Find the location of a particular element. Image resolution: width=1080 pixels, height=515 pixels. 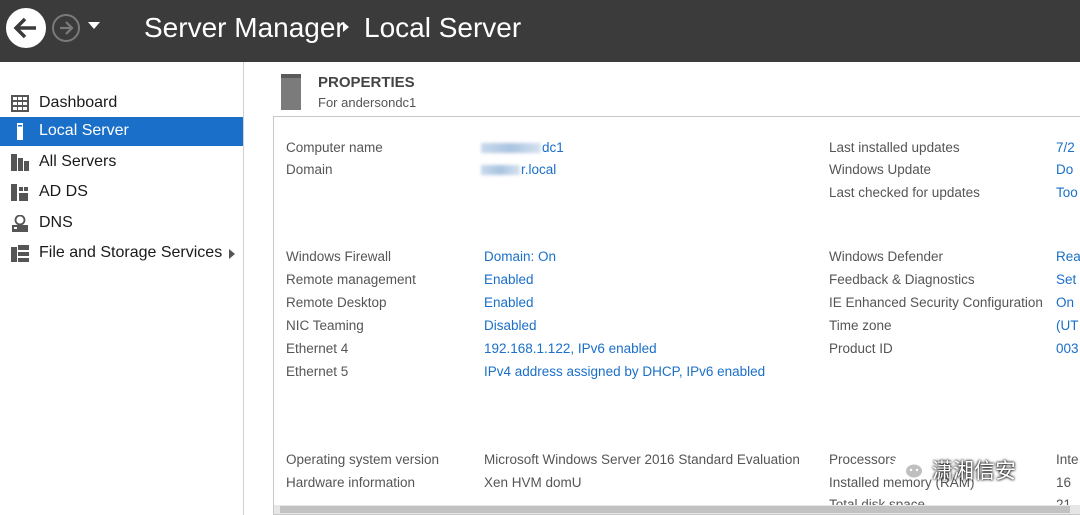

ad-ds-icon is located at coordinates (19, 192).